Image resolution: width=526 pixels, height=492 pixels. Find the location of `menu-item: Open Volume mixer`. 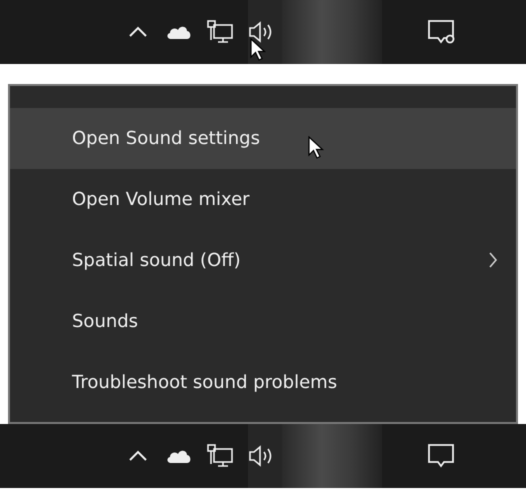

menu-item: Open Volume mixer is located at coordinates (263, 199).